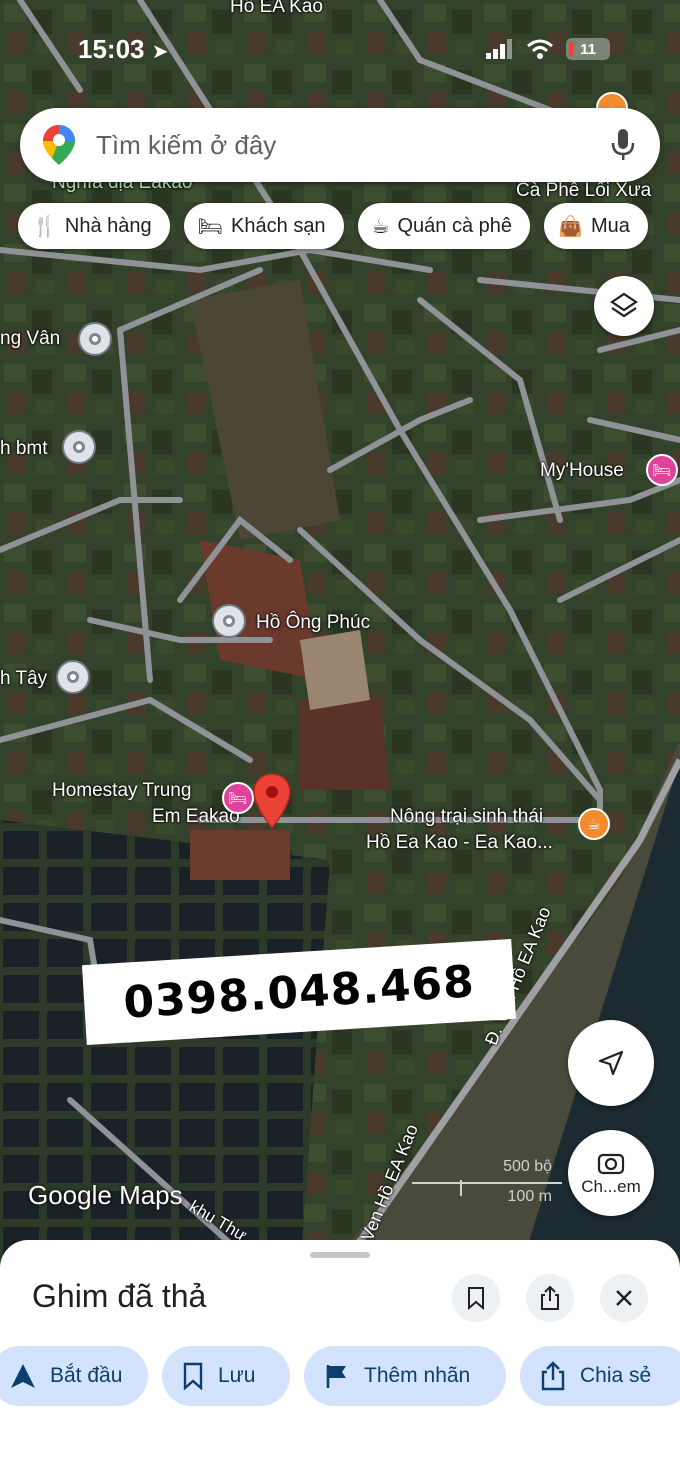  Describe the element at coordinates (600, 1376) in the screenshot. I see `share-button: Chia sẻ` at that location.